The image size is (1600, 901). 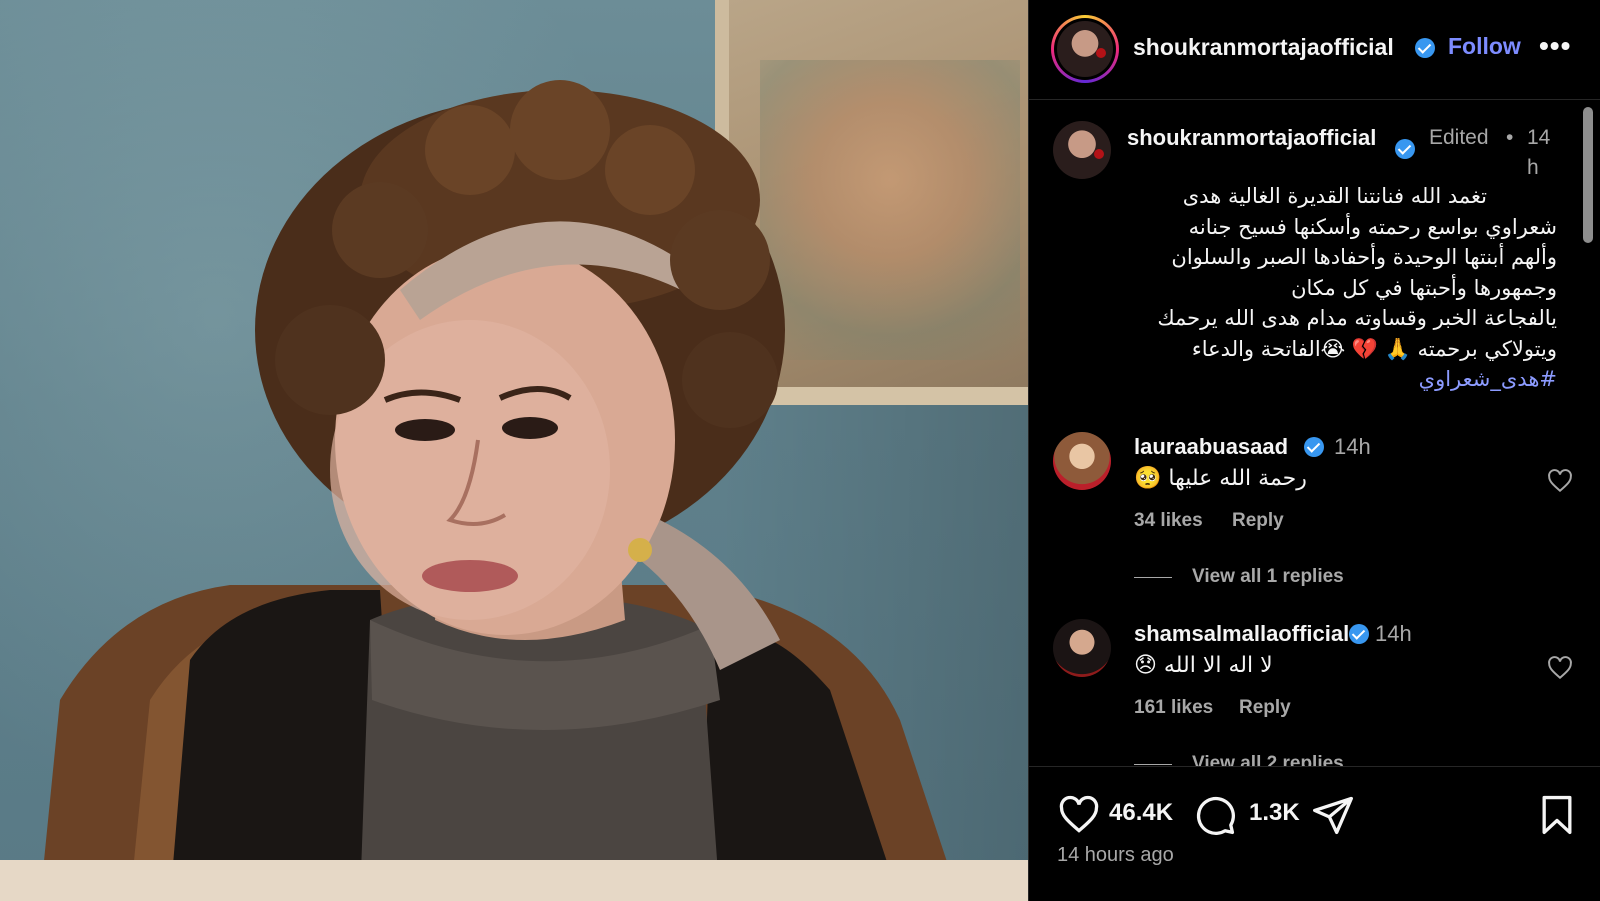 What do you see at coordinates (1268, 759) in the screenshot?
I see `view-replies-label: View all 2 replies` at bounding box center [1268, 759].